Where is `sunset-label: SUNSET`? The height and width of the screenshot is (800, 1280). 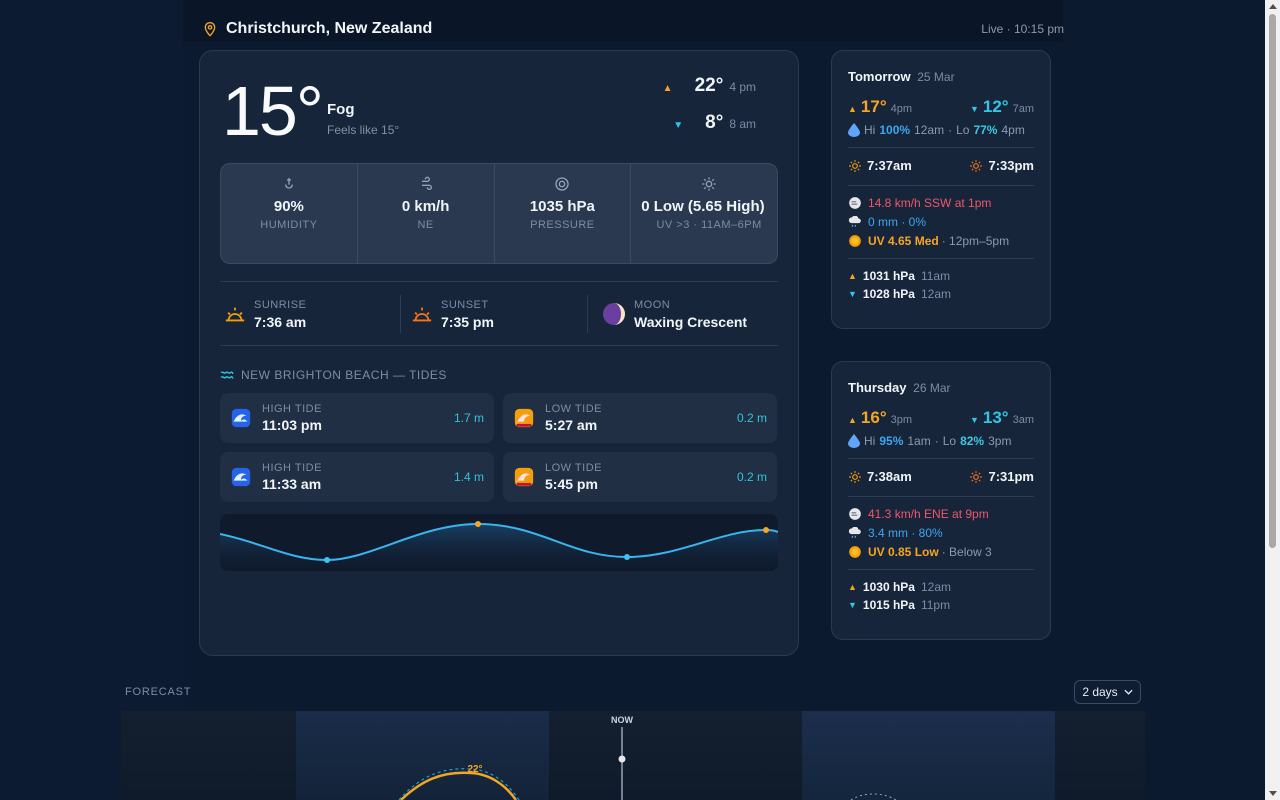
sunset-label: SUNSET is located at coordinates (465, 304).